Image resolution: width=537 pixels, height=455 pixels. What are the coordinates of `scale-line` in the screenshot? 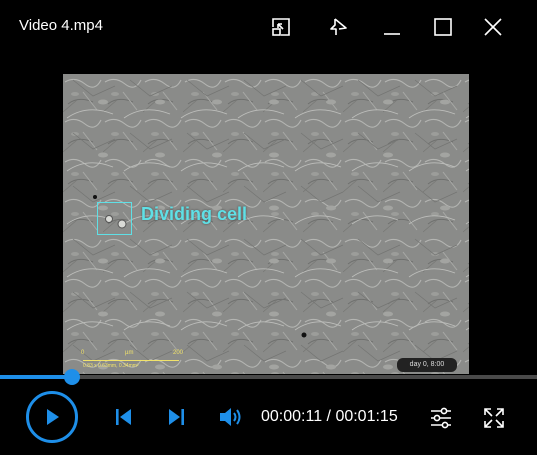 It's located at (131, 360).